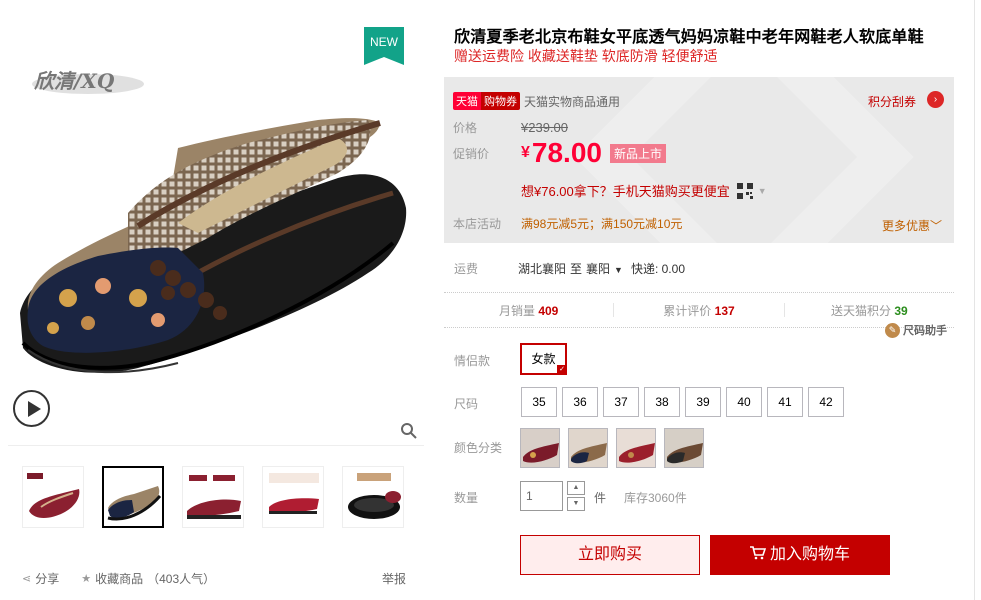  What do you see at coordinates (47, 578) in the screenshot?
I see `share-link: 分享` at bounding box center [47, 578].